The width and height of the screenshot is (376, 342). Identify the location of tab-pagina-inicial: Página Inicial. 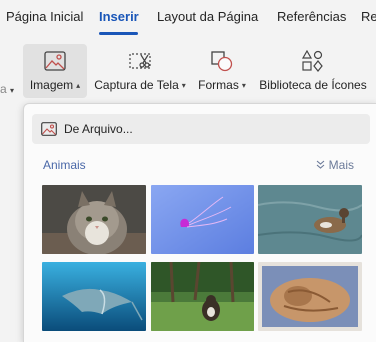
(44, 16).